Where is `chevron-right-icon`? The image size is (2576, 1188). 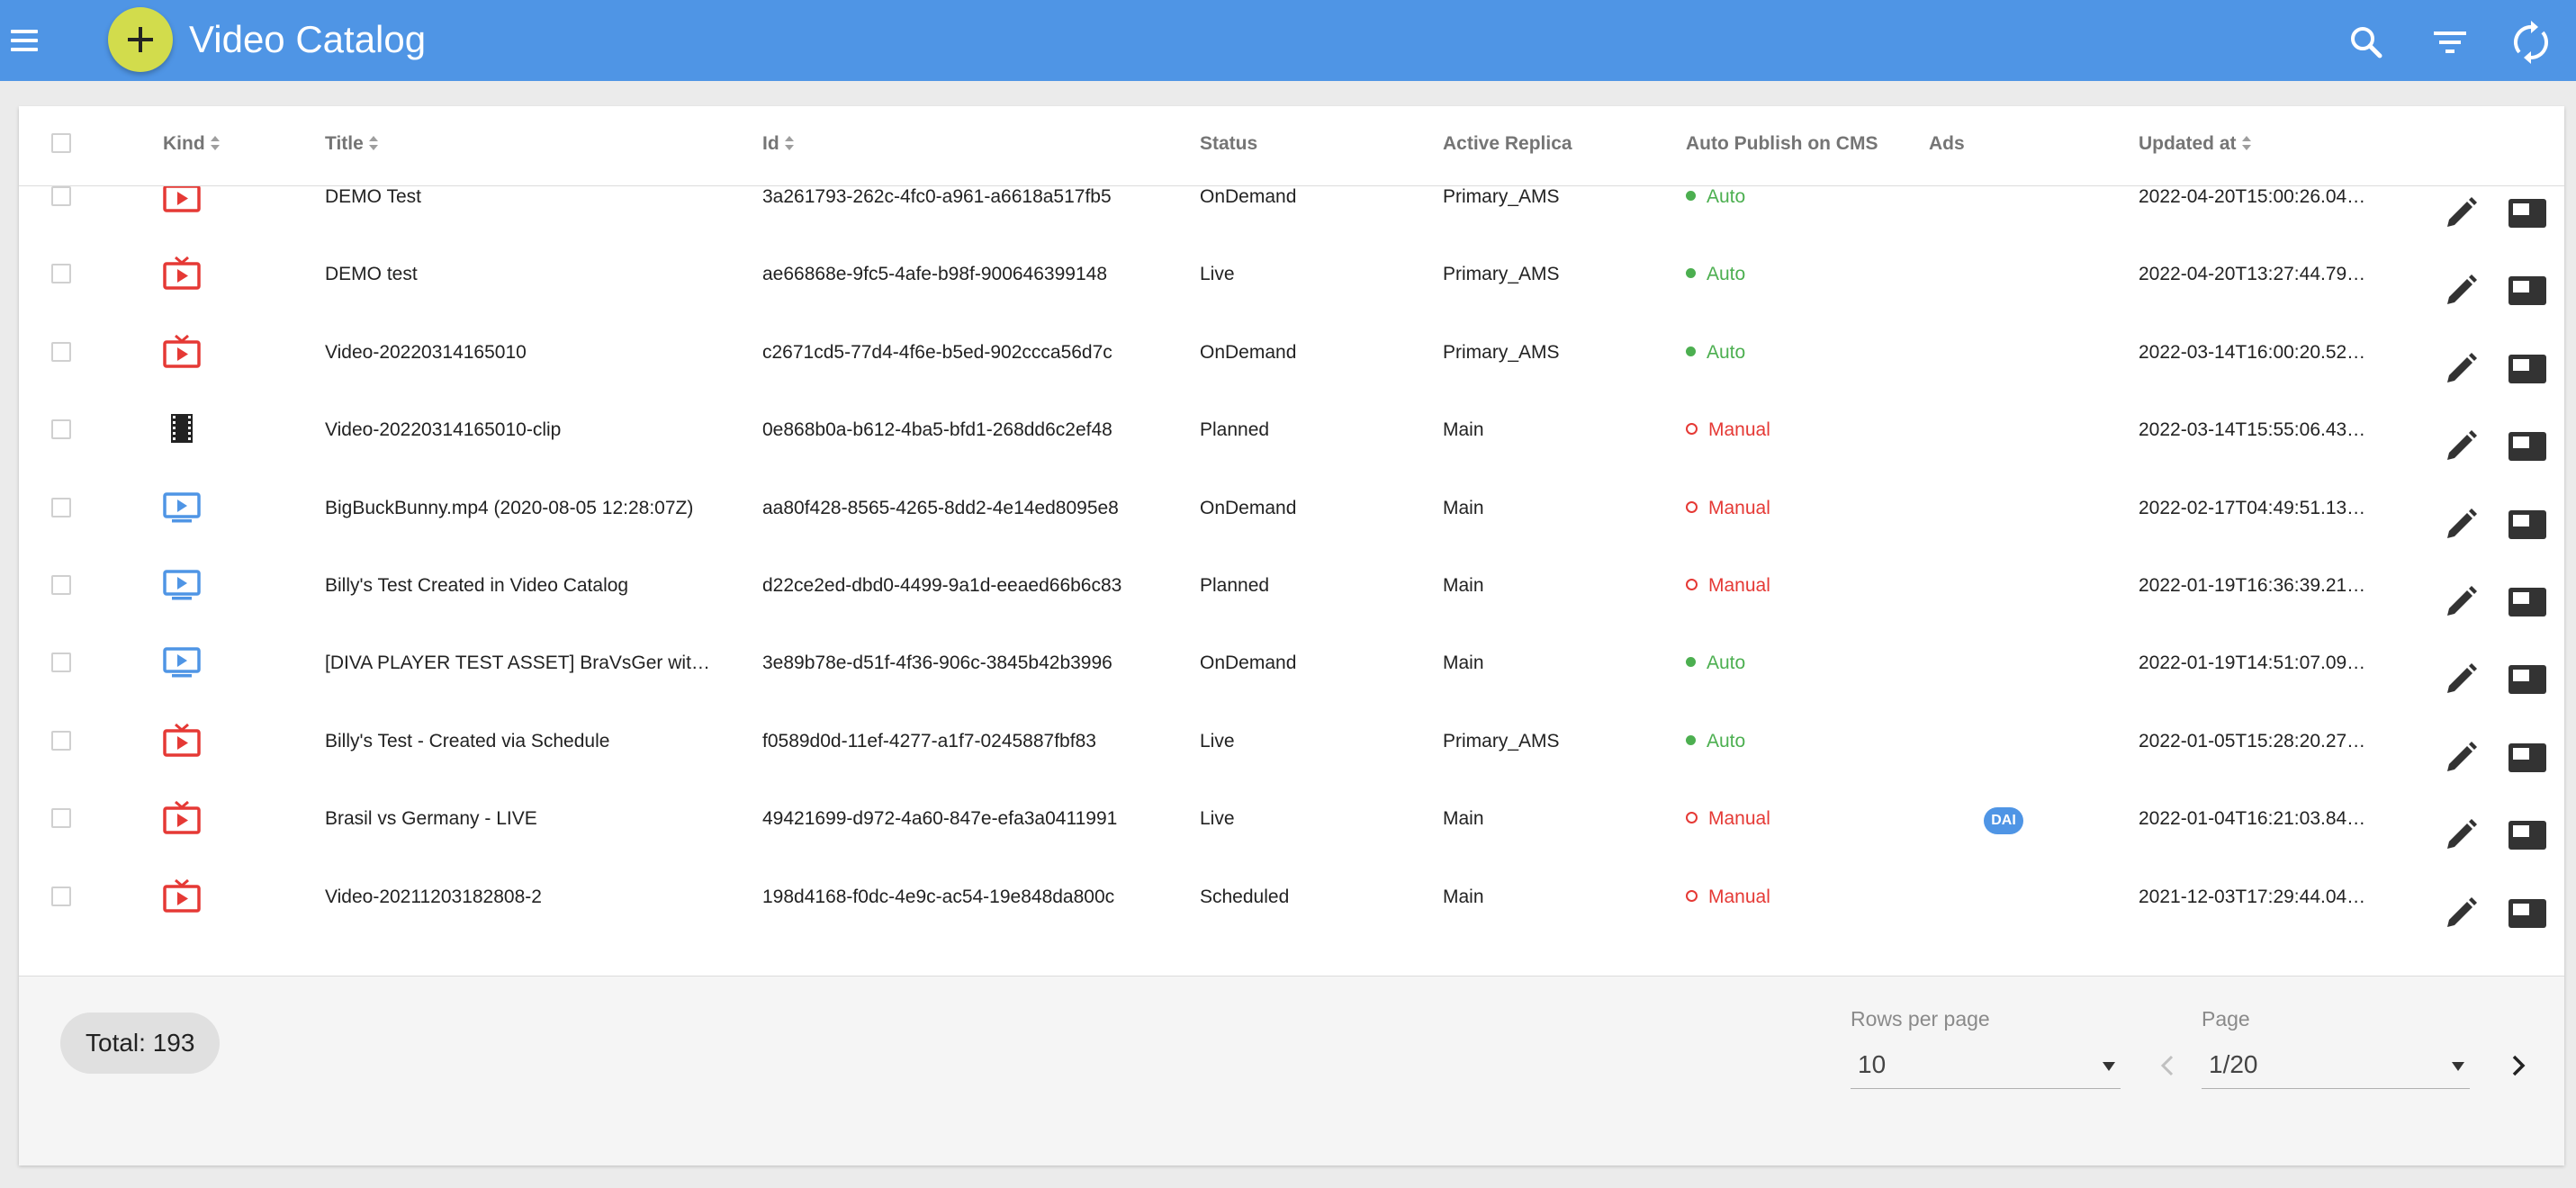 chevron-right-icon is located at coordinates (2519, 1065).